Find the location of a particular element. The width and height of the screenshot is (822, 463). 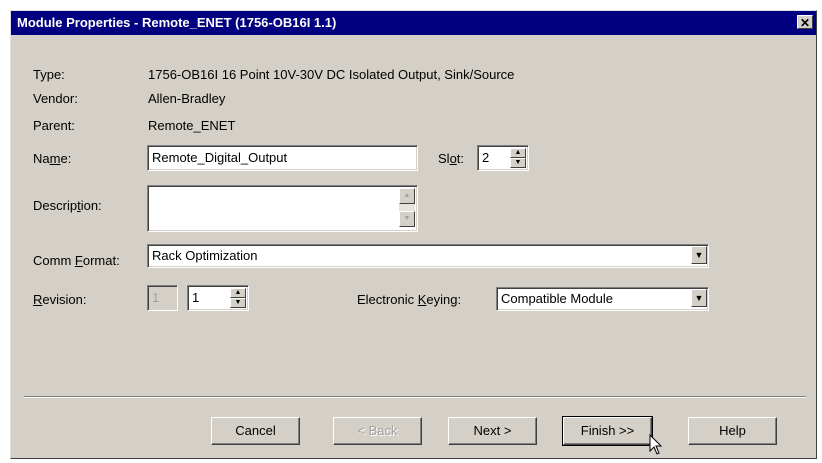

next-button: Next > is located at coordinates (492, 431).